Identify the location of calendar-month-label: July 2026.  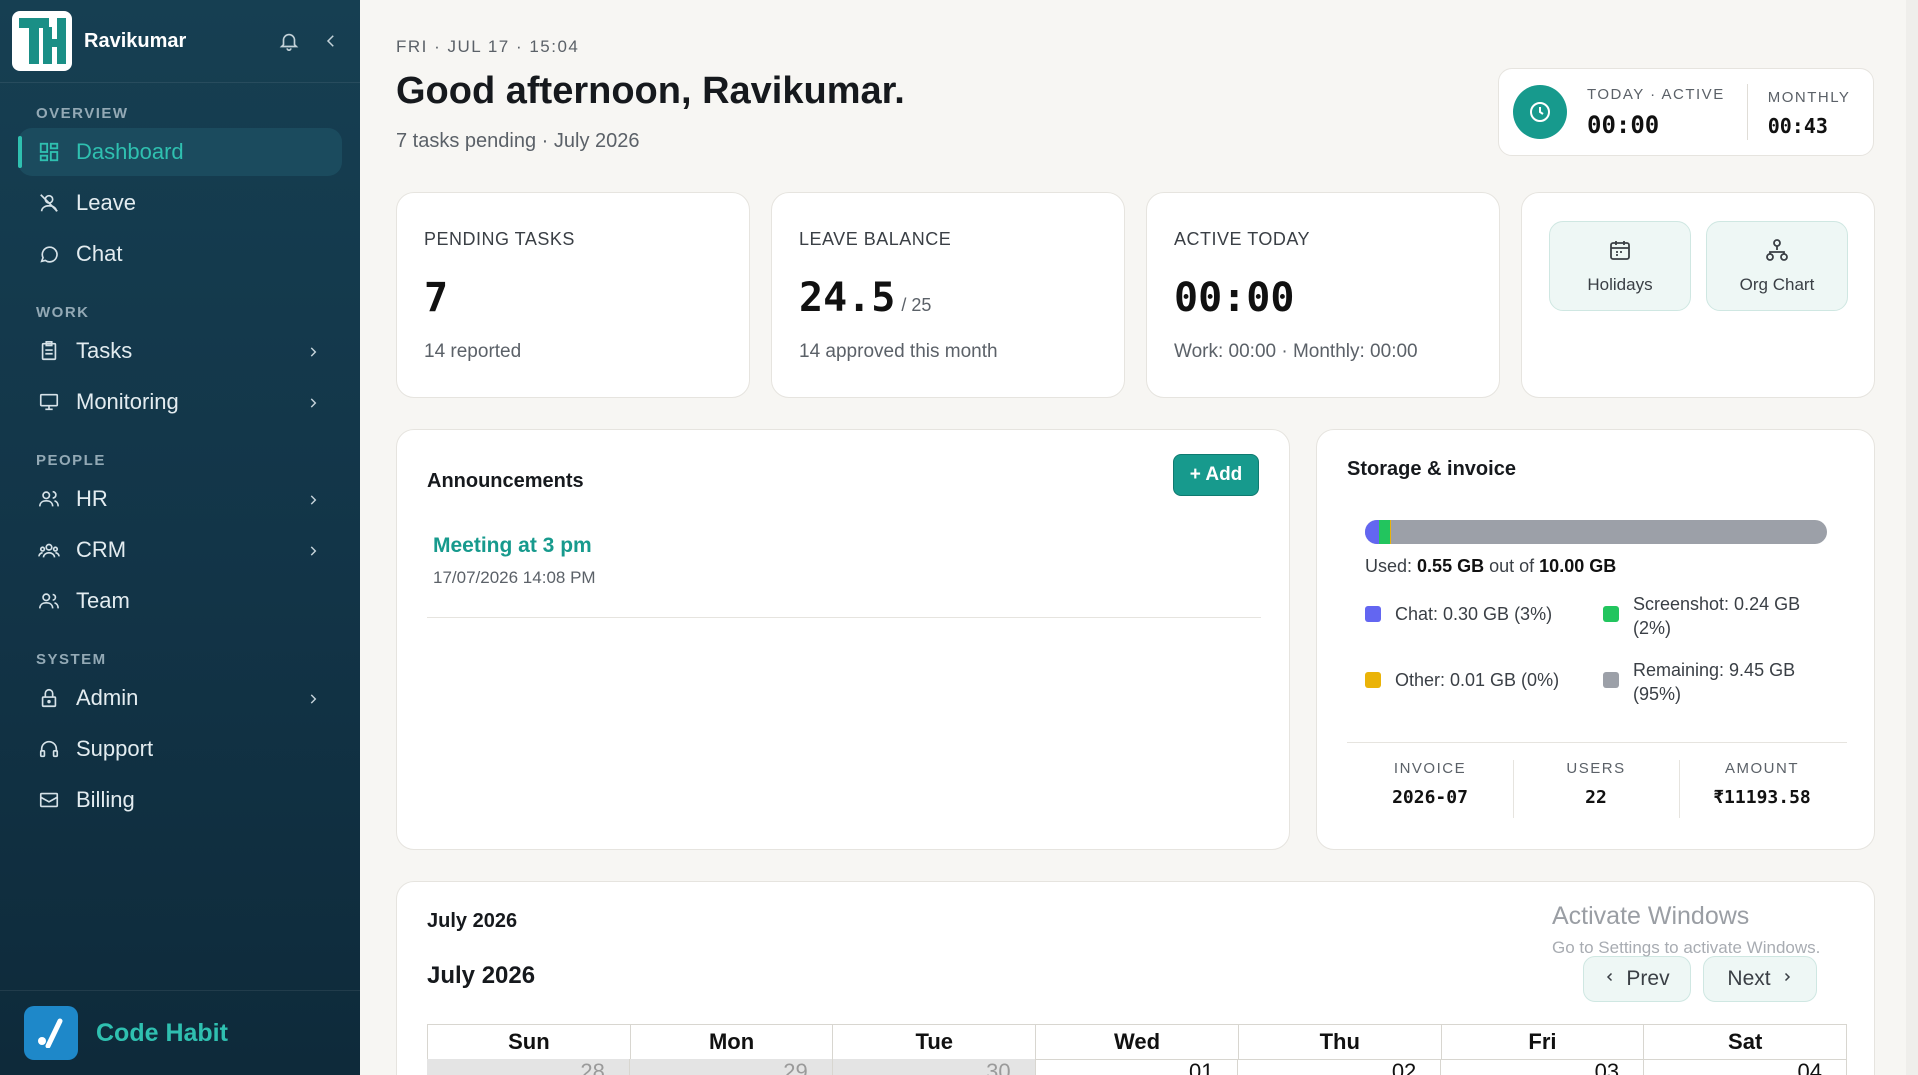
(481, 975).